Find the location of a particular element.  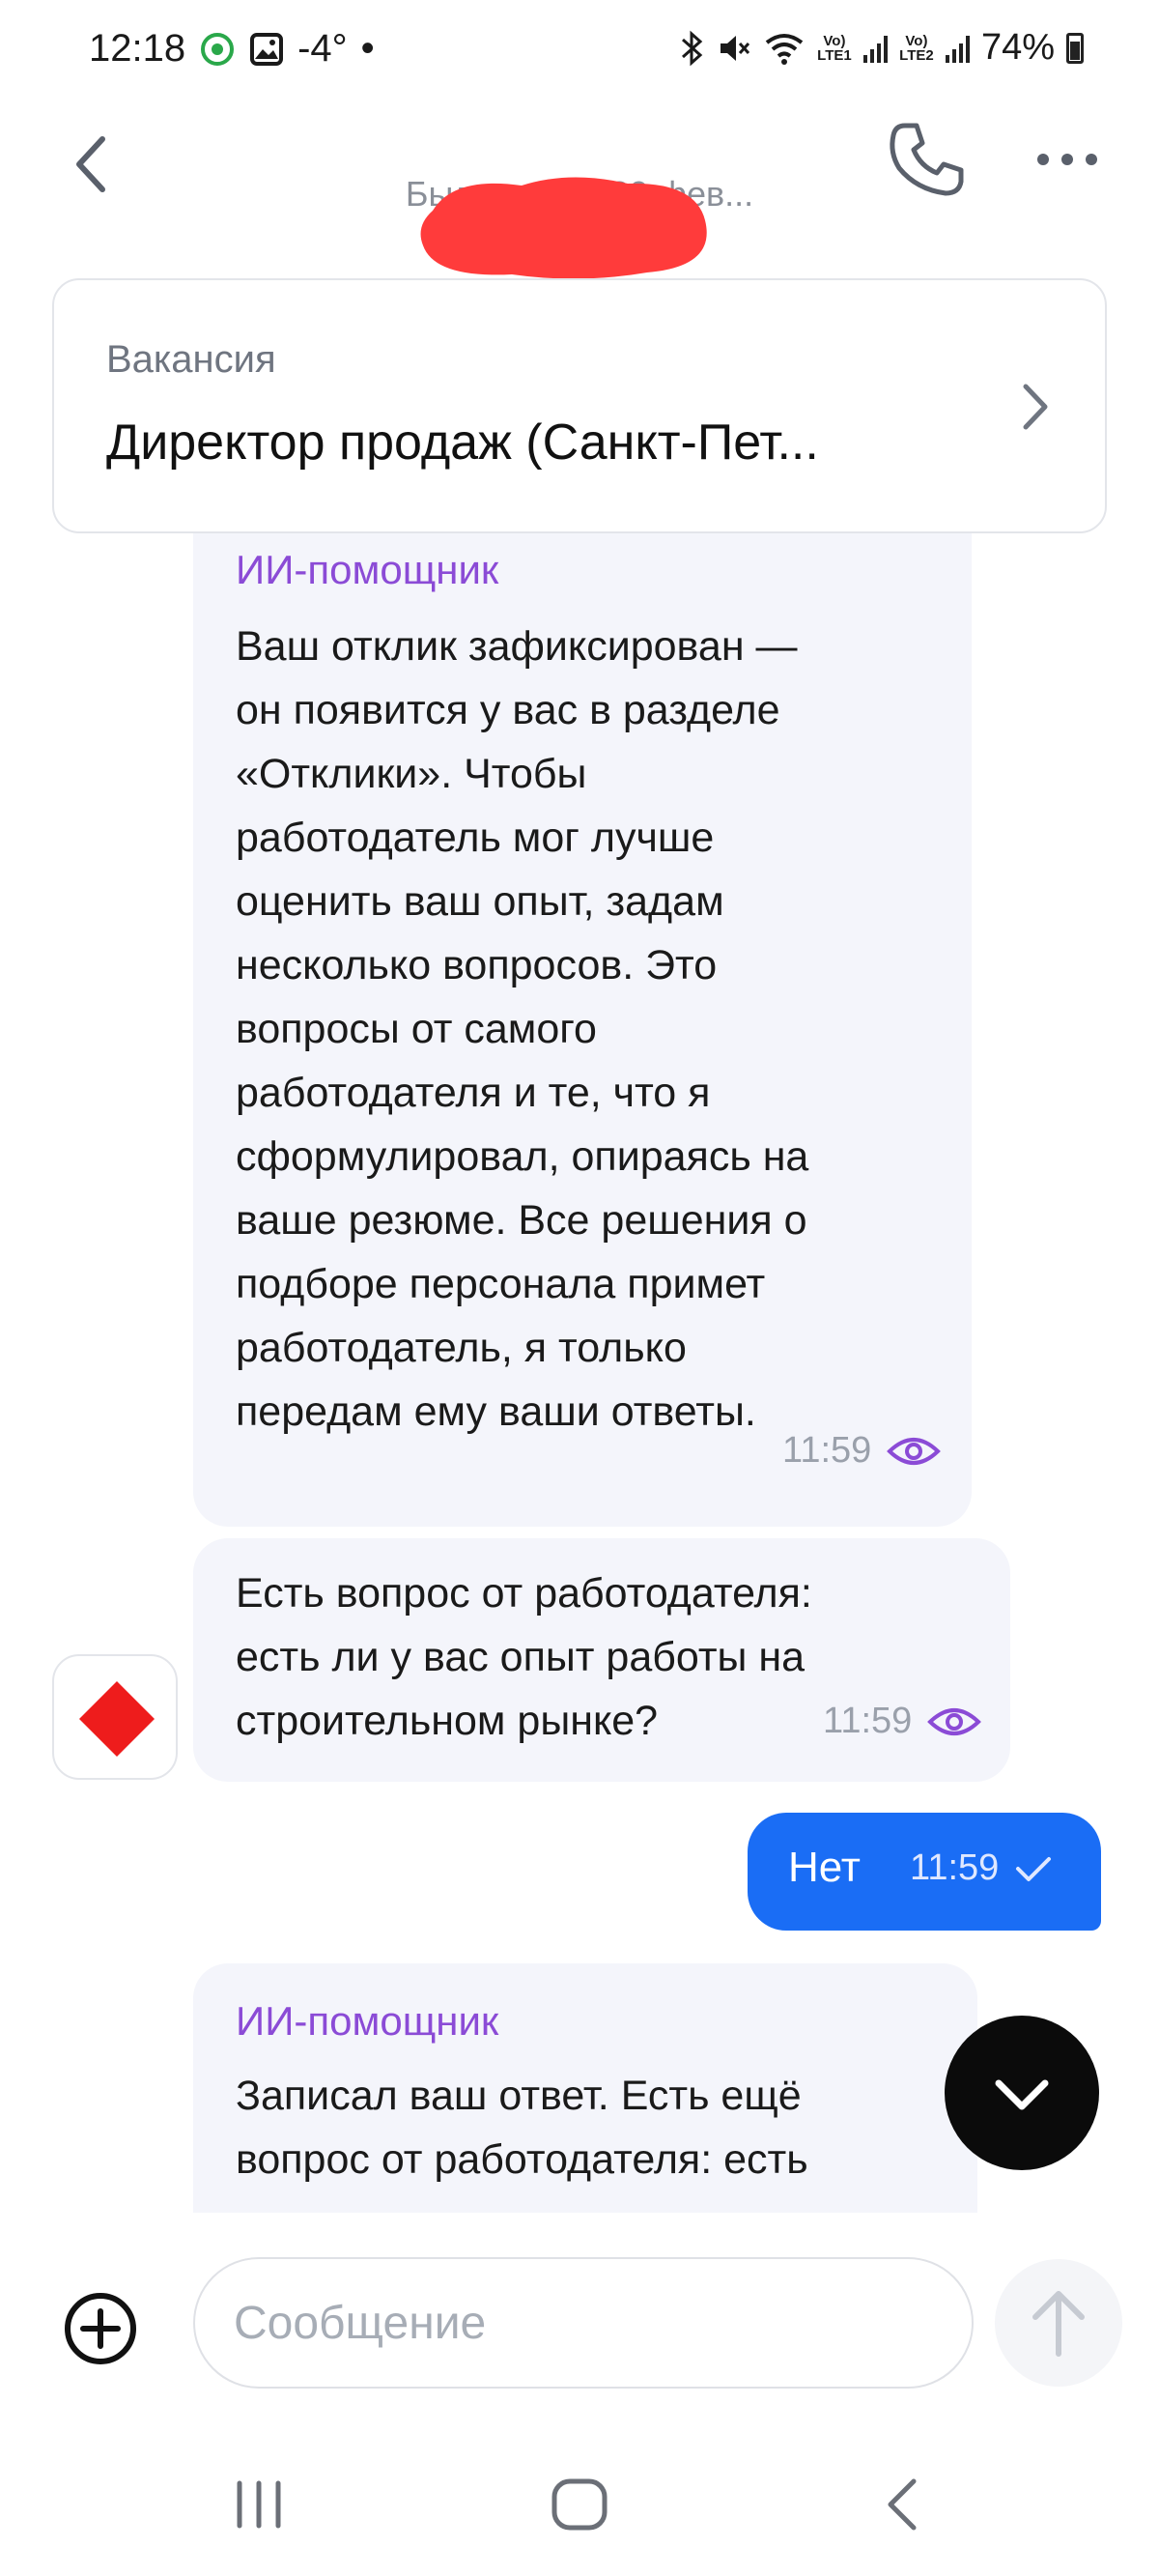

scroll-down-button is located at coordinates (1022, 2093).